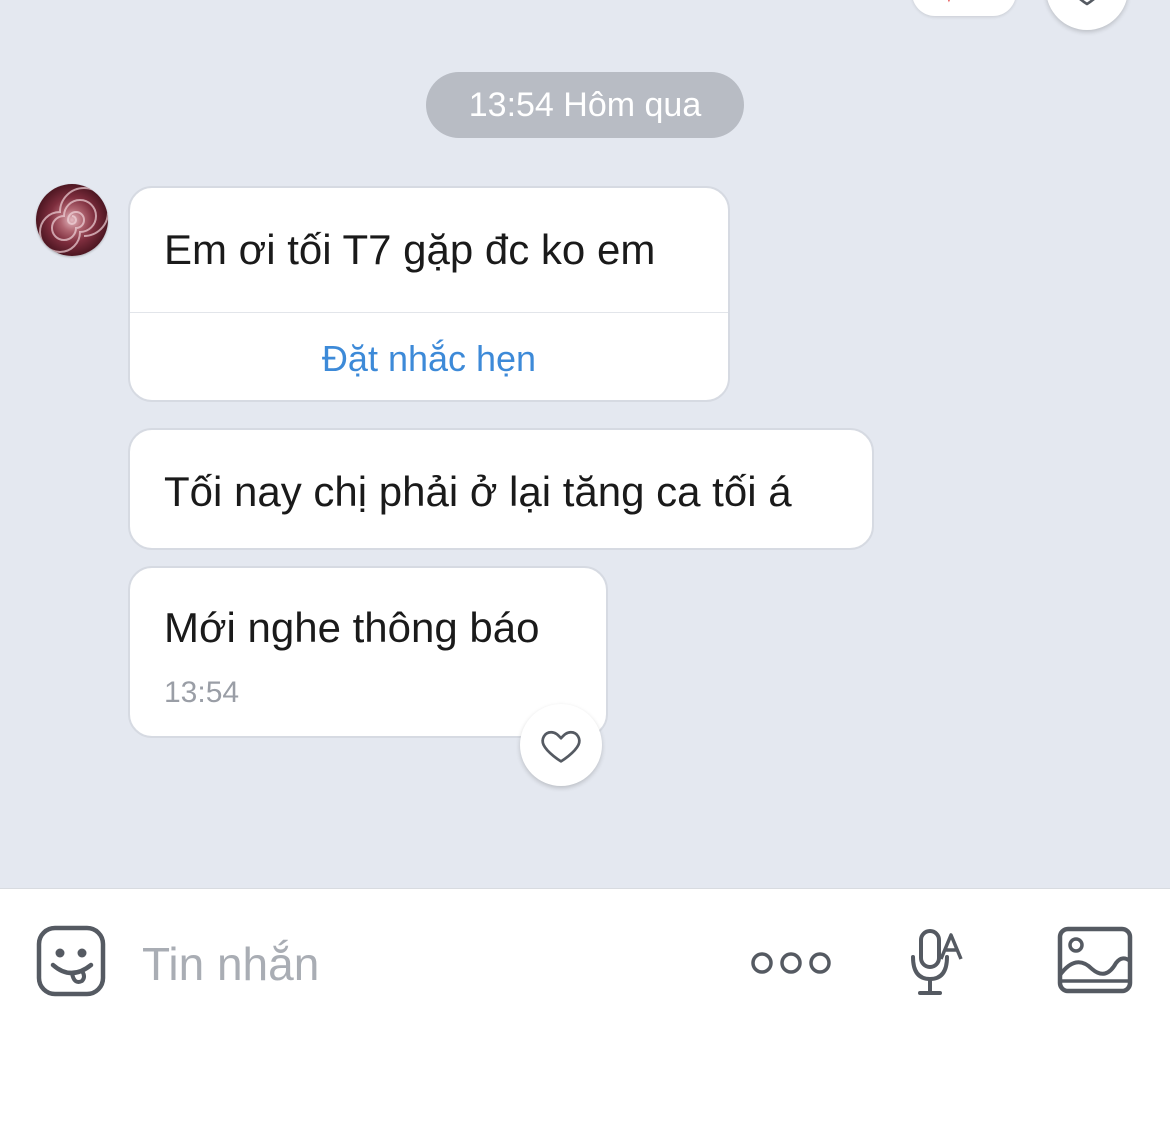 The width and height of the screenshot is (1170, 1134). What do you see at coordinates (429, 294) in the screenshot?
I see `message-bubble-1: Em ơi tối T7 gặp đc ko em Đặt nhắc hẹn` at bounding box center [429, 294].